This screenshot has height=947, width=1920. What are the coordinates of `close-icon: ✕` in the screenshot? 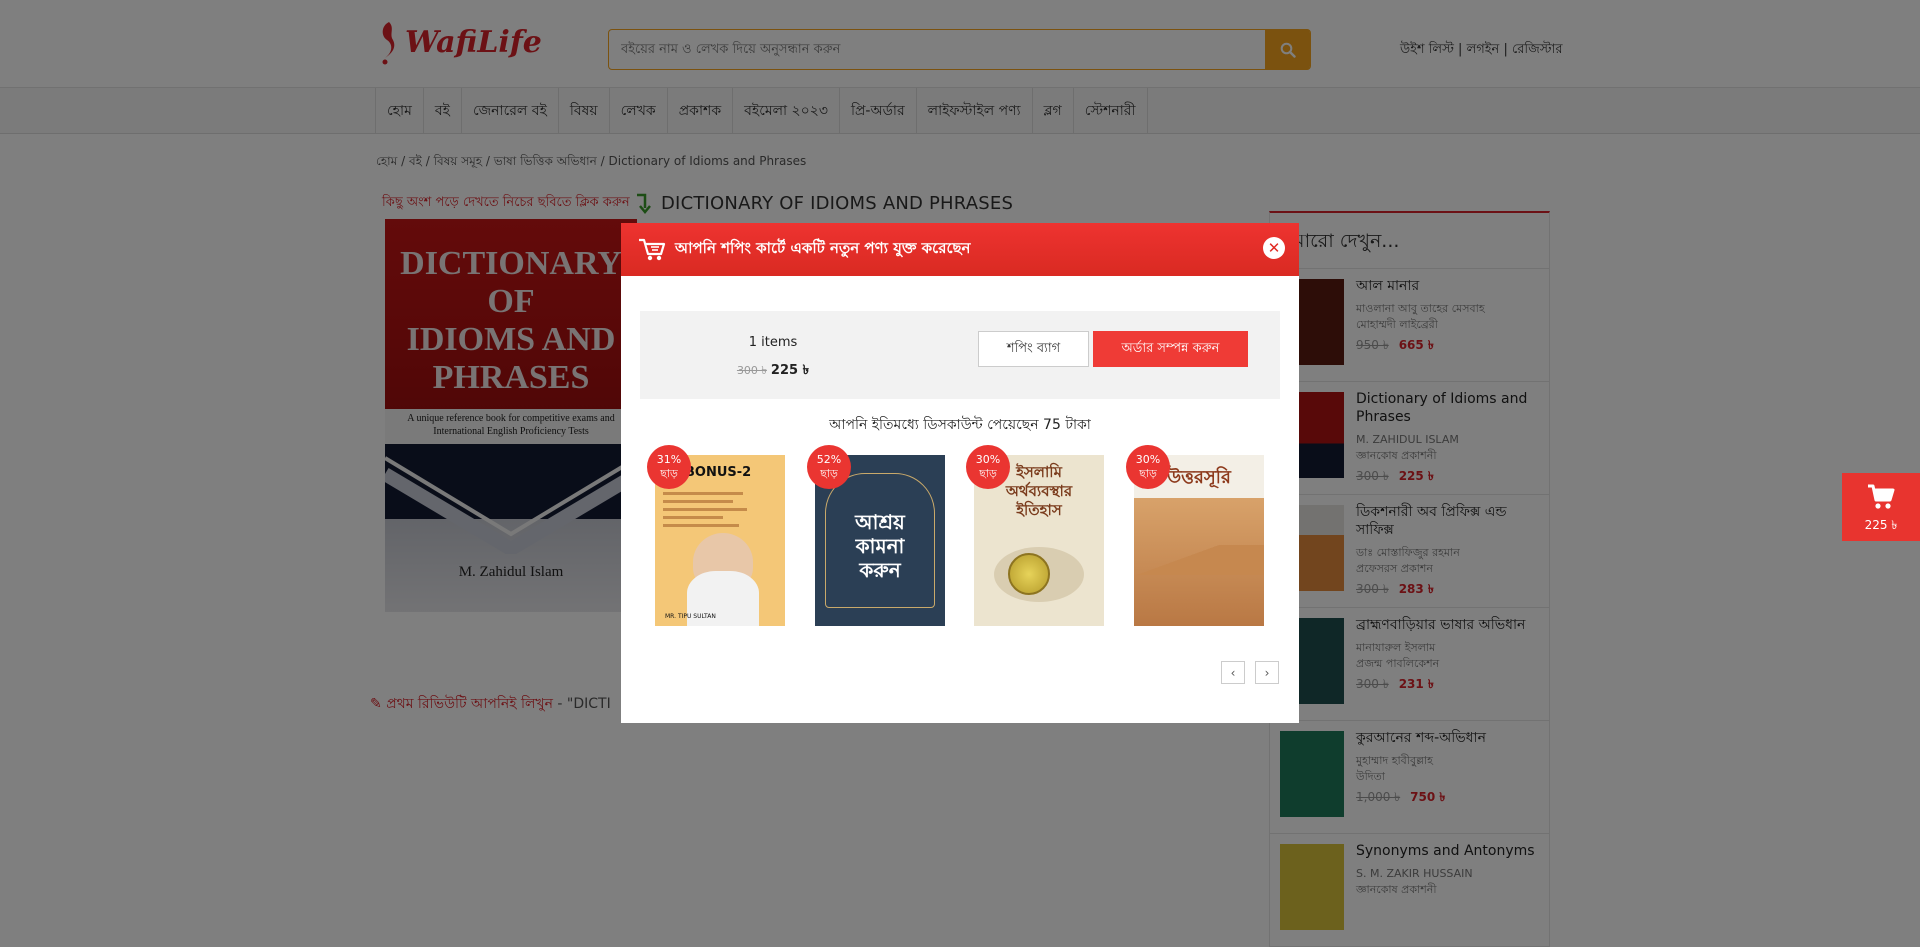 It's located at (1274, 248).